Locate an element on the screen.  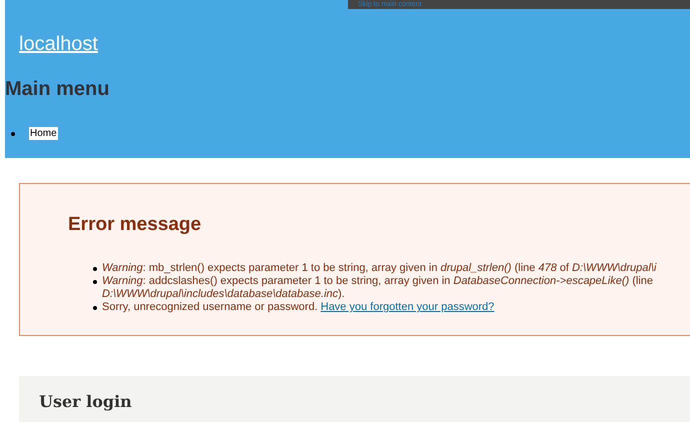
site-name-link: localhost is located at coordinates (58, 44).